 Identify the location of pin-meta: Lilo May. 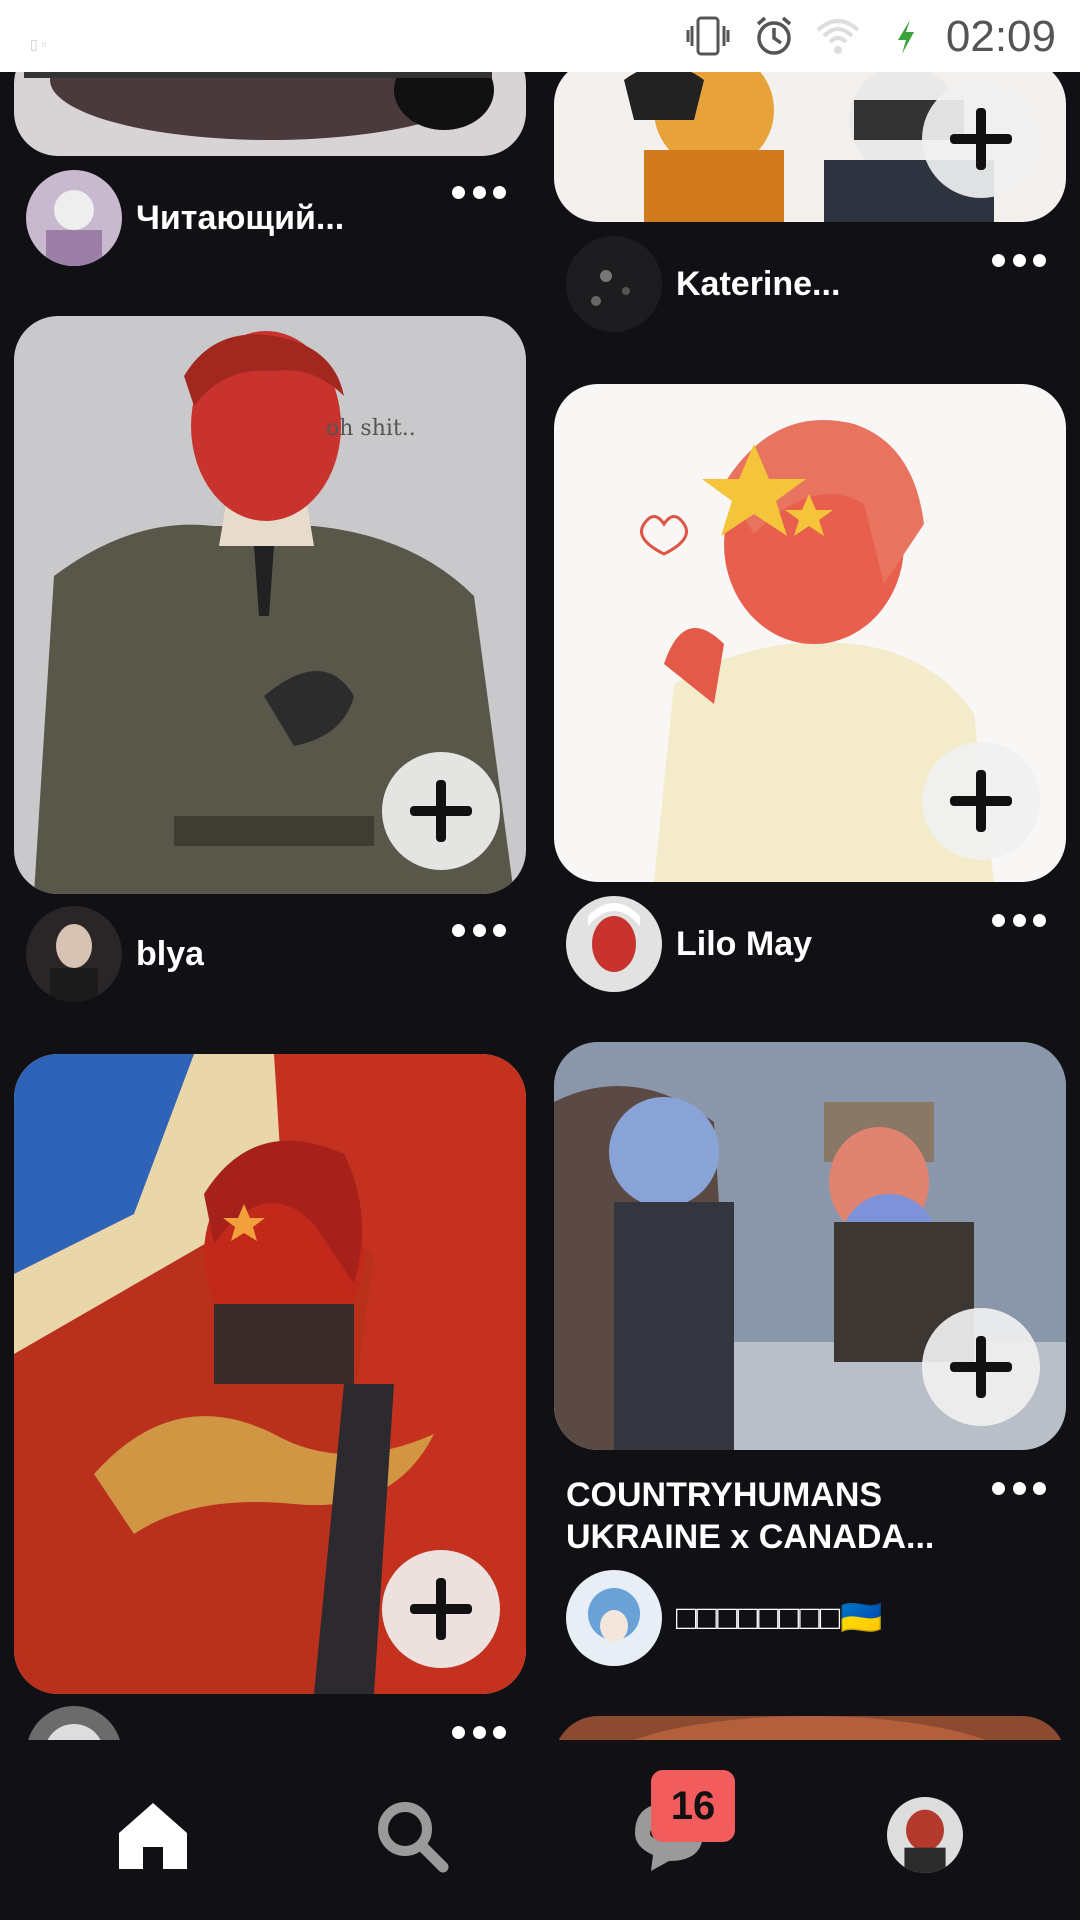
(689, 944).